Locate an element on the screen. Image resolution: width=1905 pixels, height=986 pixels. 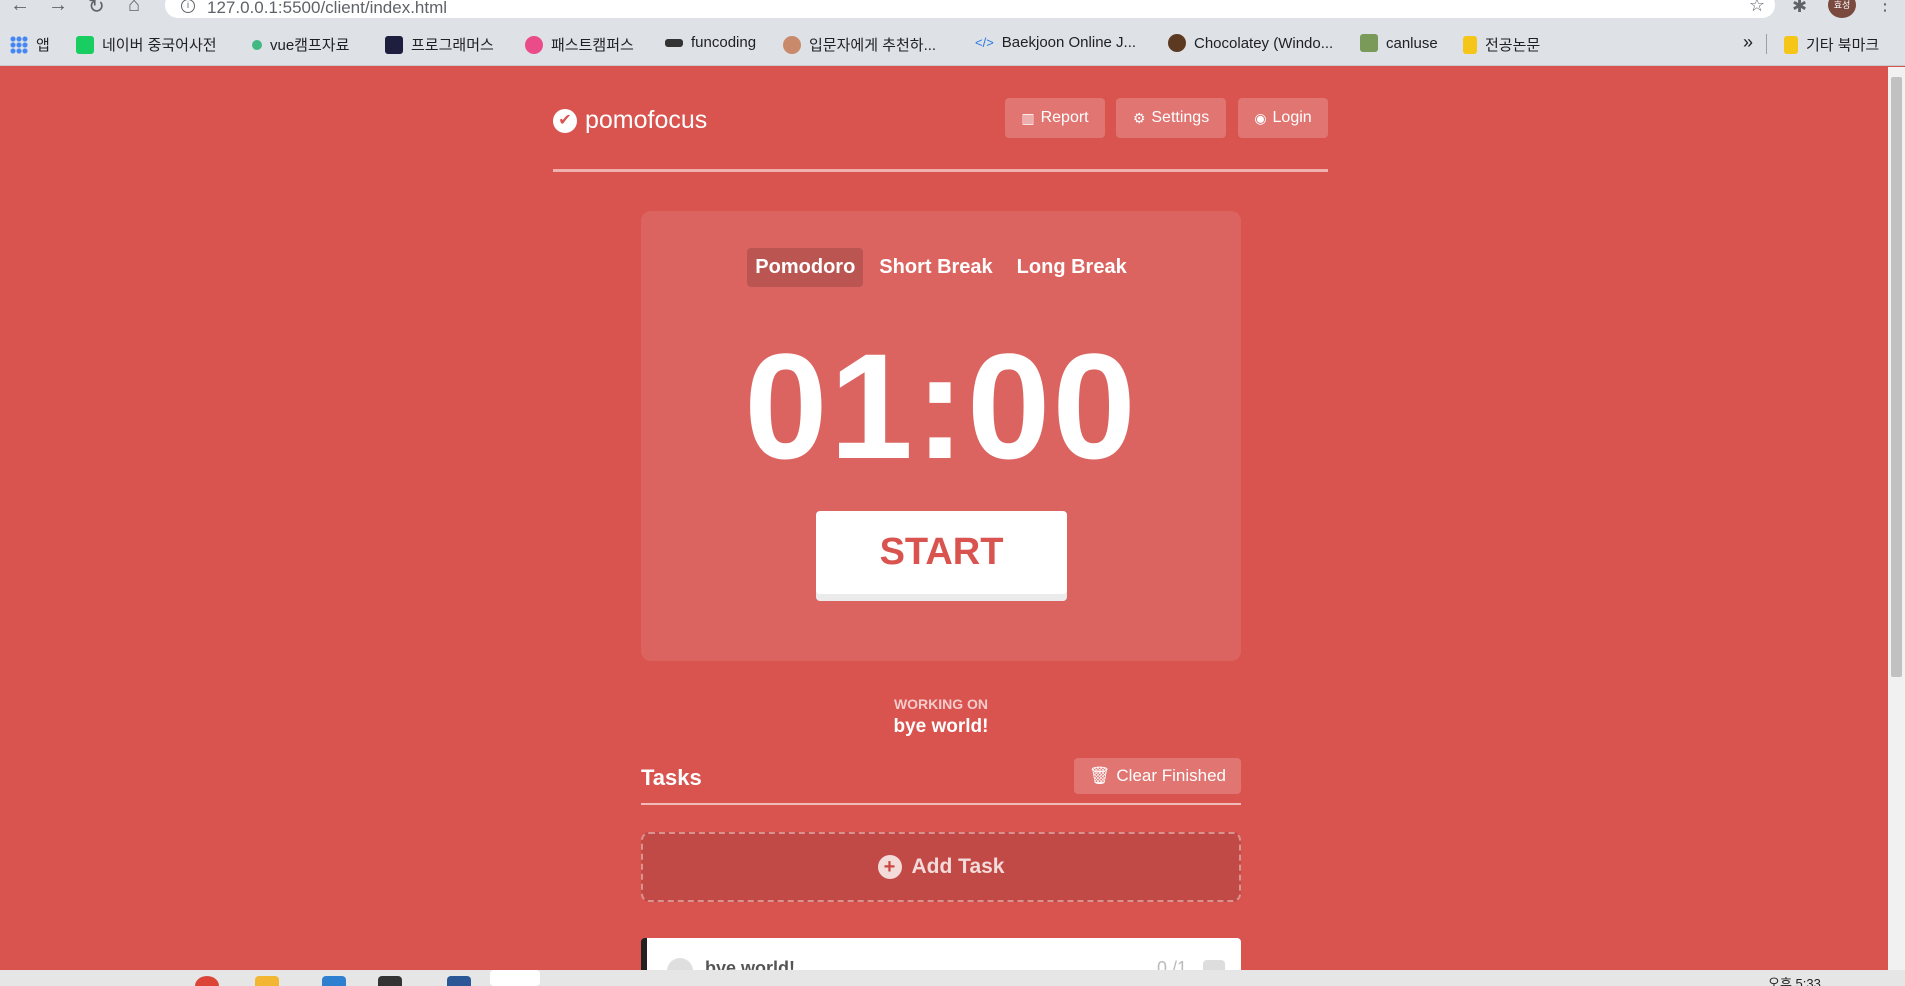
plus-circle-icon: + is located at coordinates (889, 867).